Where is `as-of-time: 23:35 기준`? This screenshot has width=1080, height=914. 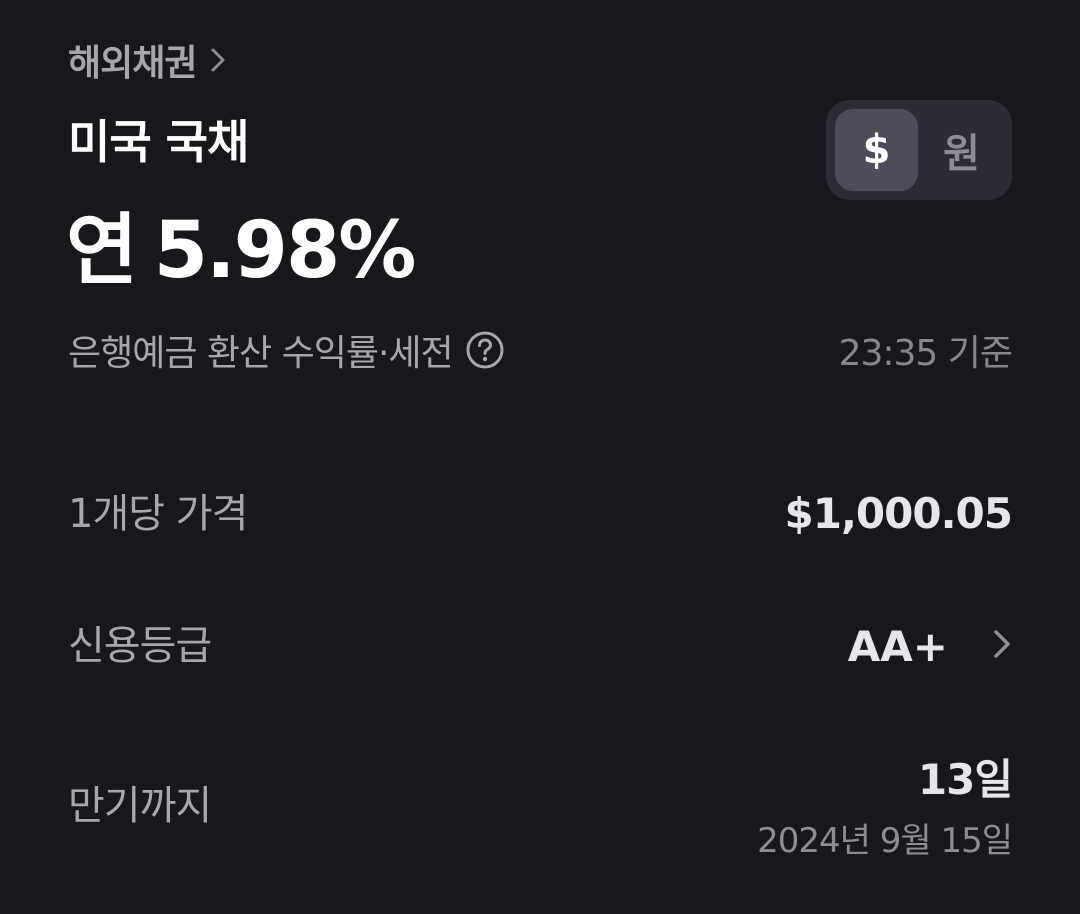 as-of-time: 23:35 기준 is located at coordinates (925, 353).